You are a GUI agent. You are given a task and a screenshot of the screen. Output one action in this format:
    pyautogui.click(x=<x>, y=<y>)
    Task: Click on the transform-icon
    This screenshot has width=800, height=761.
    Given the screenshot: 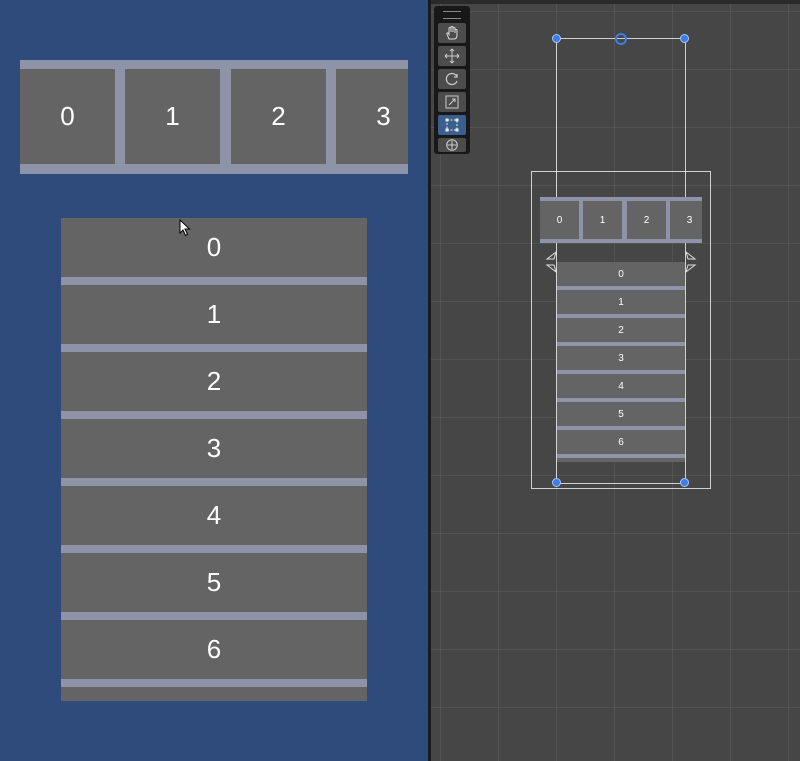 What is the action you would take?
    pyautogui.click(x=452, y=145)
    